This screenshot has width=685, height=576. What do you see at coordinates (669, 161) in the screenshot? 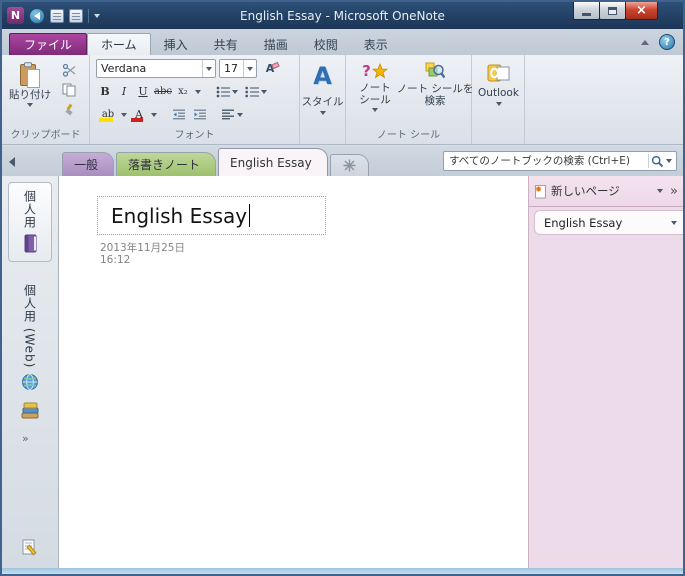
I see `search-scope-dropdown-icon` at bounding box center [669, 161].